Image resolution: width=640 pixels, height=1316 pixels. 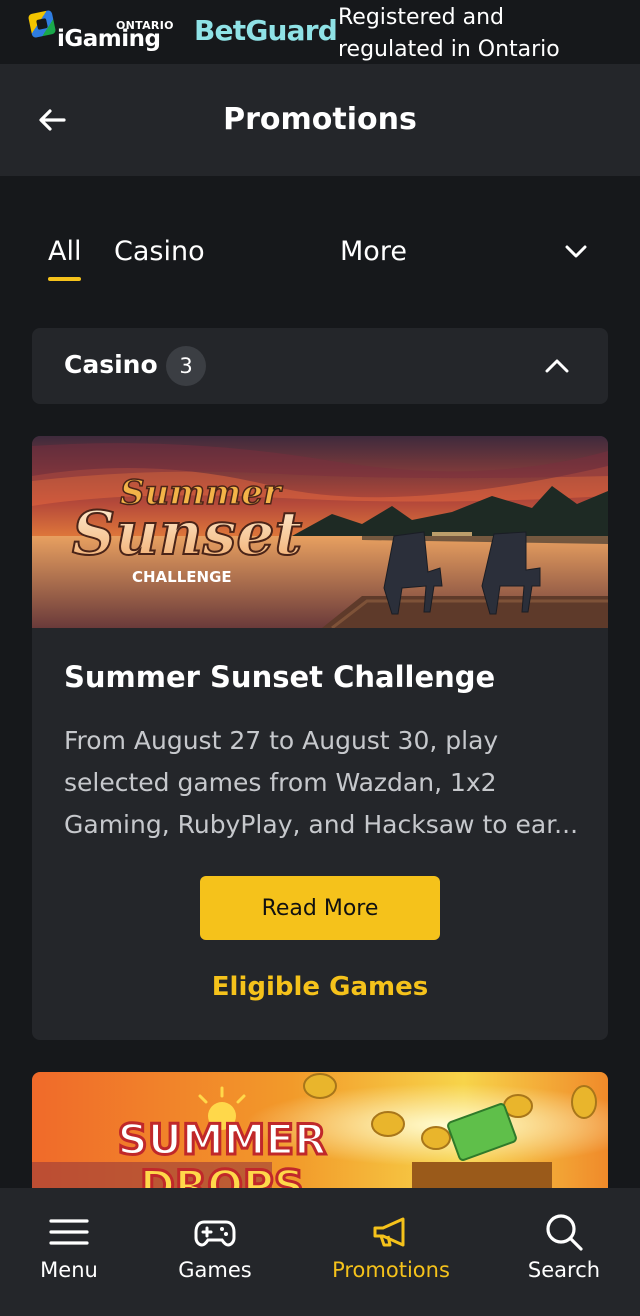 What do you see at coordinates (109, 39) in the screenshot?
I see `igaming-brand-label: iGaming` at bounding box center [109, 39].